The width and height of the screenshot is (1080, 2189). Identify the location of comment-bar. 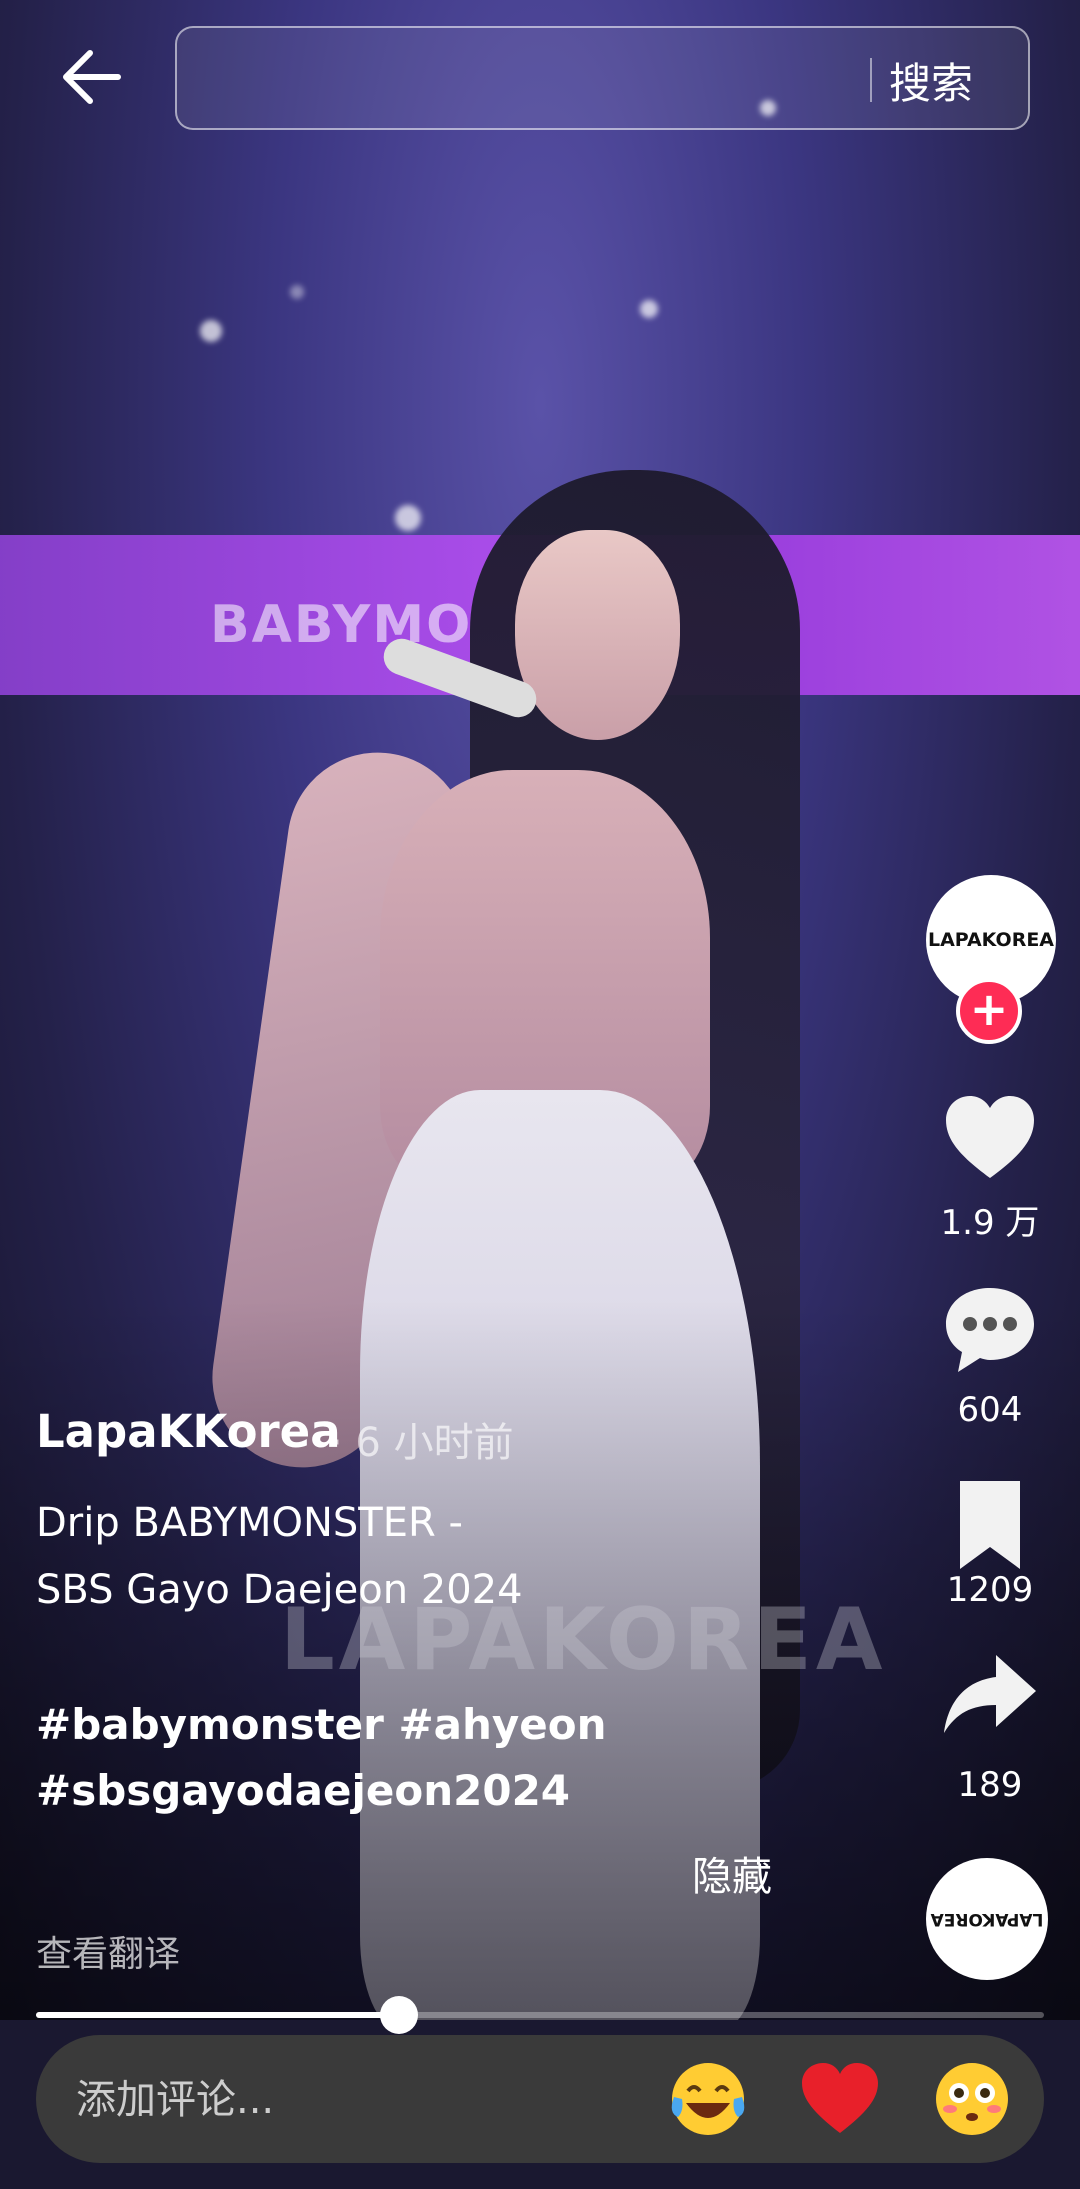
(540, 2099).